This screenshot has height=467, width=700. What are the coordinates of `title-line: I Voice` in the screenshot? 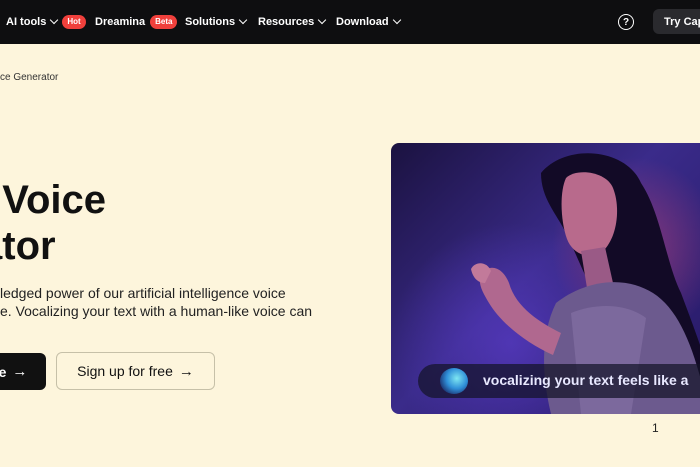 It's located at (53, 200).